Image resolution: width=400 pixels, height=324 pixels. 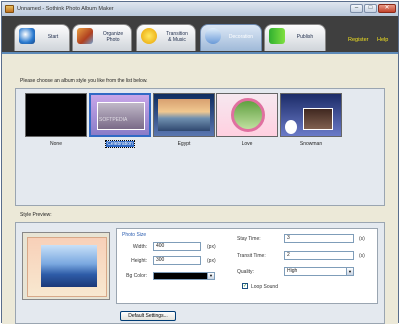 What do you see at coordinates (139, 261) in the screenshot?
I see `height-label: Height:` at bounding box center [139, 261].